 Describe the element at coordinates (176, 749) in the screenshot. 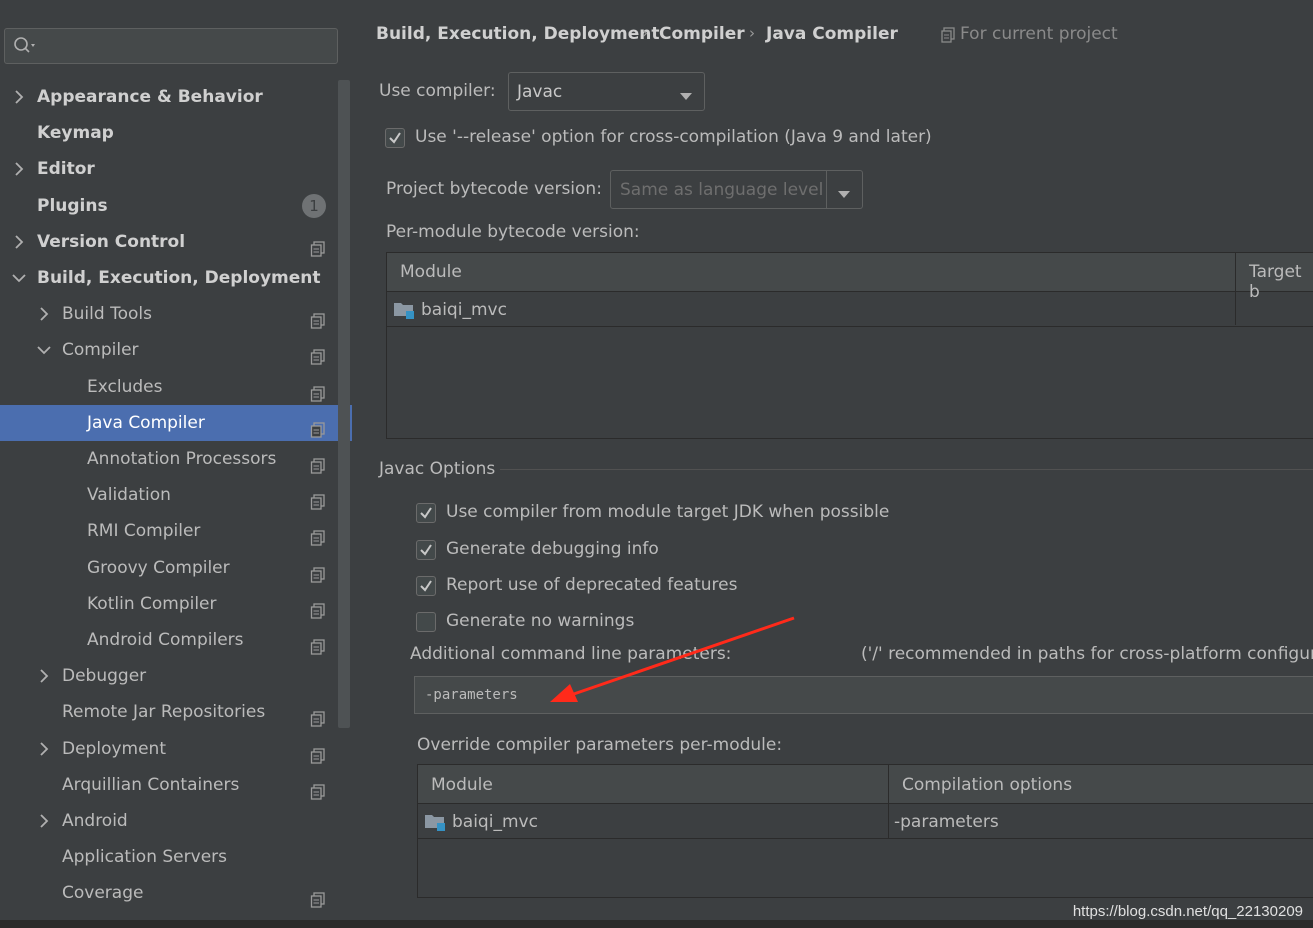

I see `sidebar-item-deployment: Deployment` at that location.